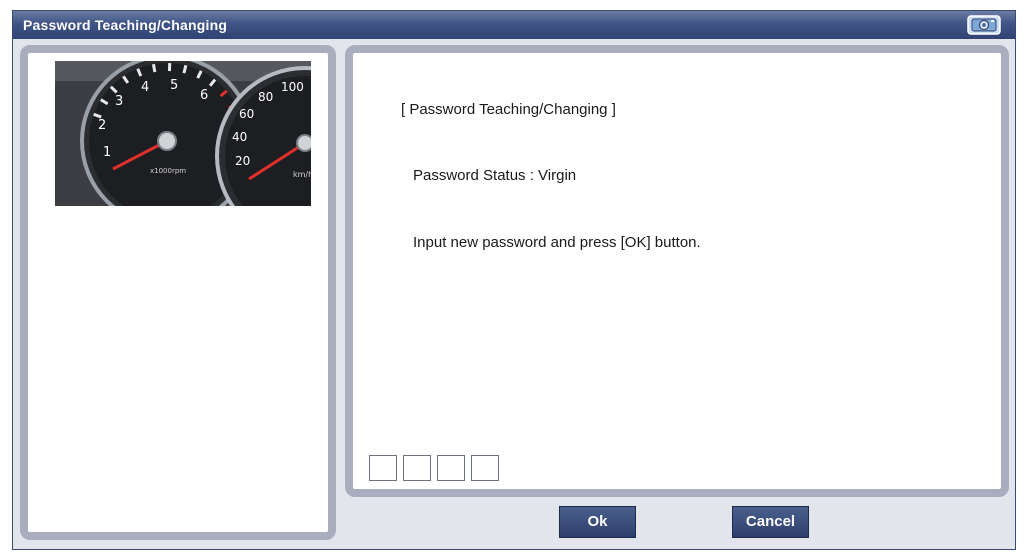  I want to click on speed-label-80: 80, so click(265, 97).